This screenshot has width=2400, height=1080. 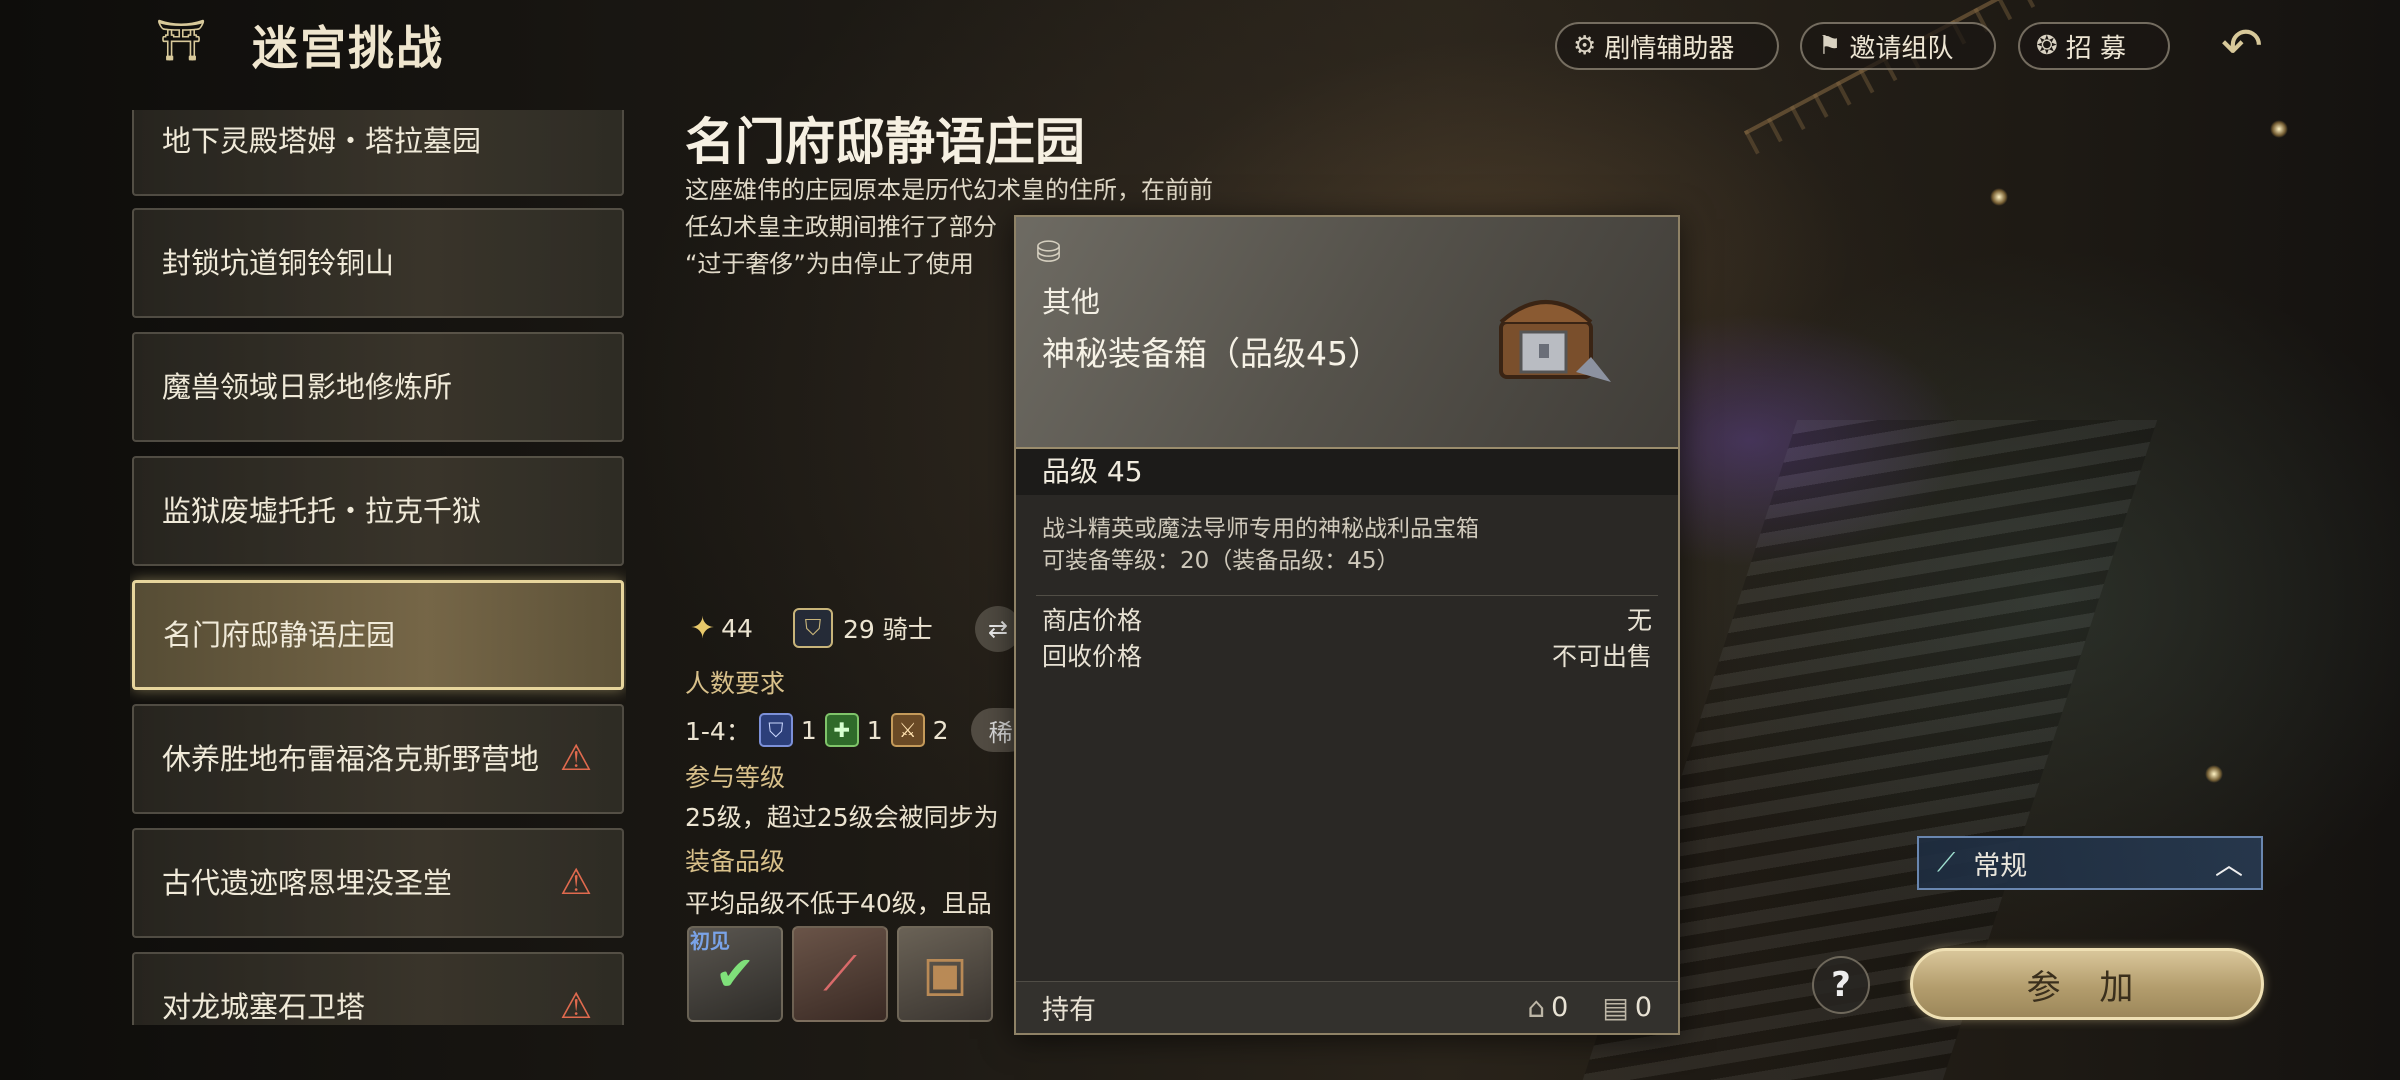 I want to click on recruit-label: 招 募, so click(x=2096, y=48).